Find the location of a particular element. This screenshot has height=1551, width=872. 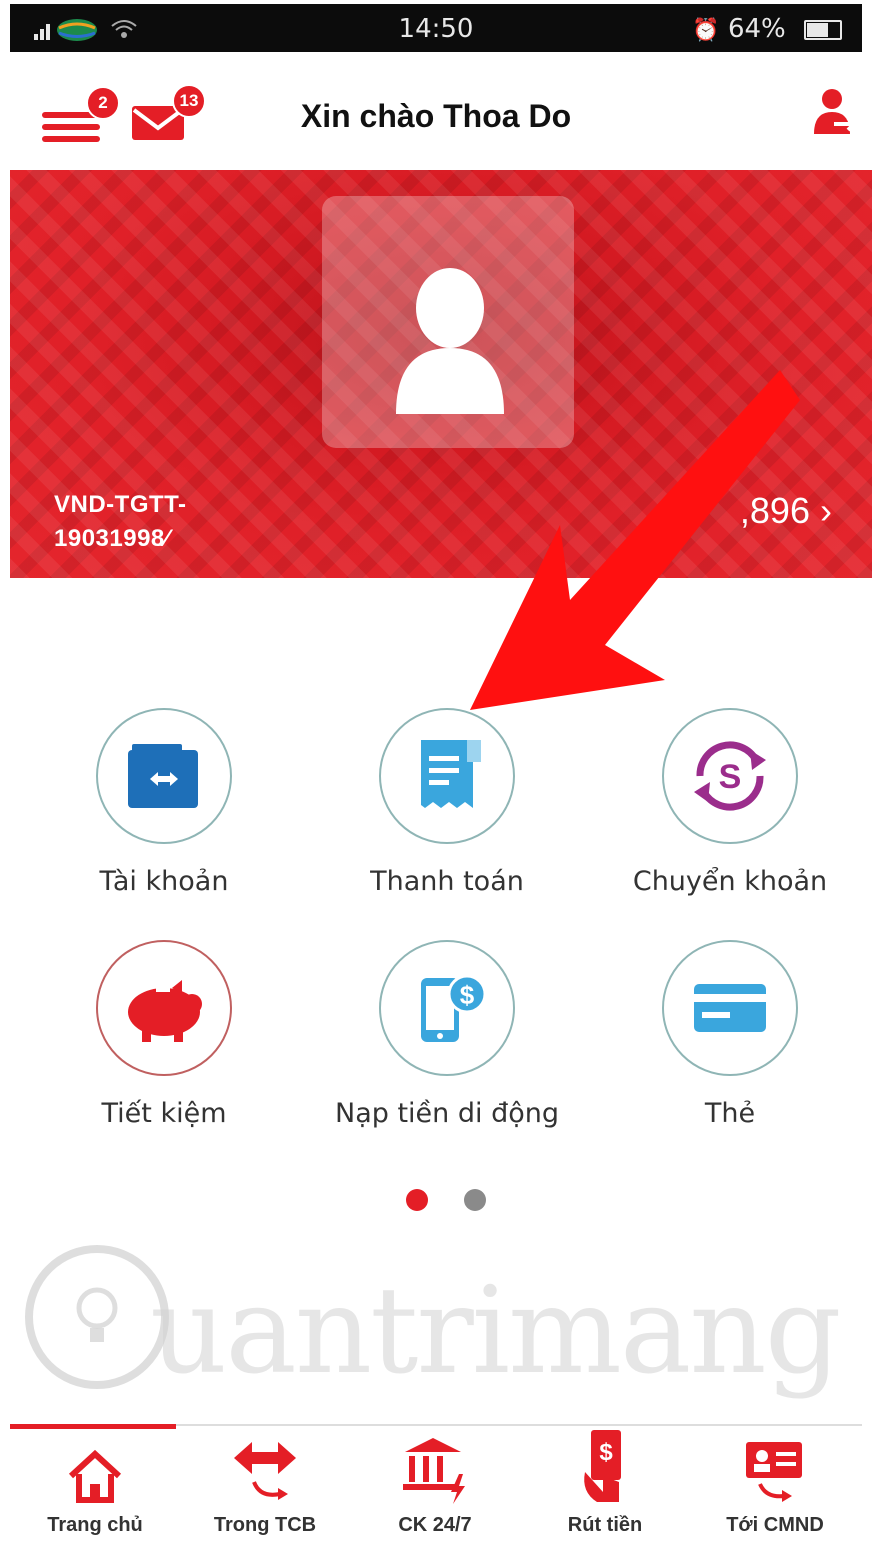

profile-button is located at coordinates (834, 114).